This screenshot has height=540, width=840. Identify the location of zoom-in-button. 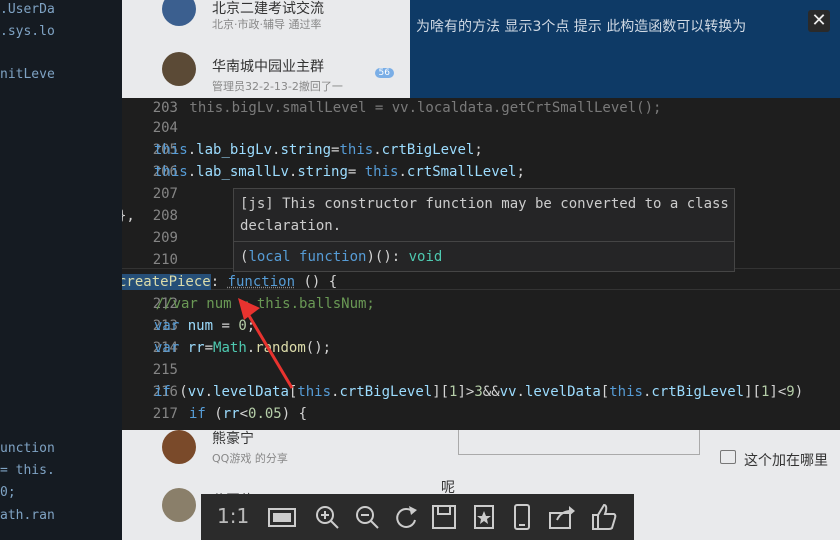
(327, 517).